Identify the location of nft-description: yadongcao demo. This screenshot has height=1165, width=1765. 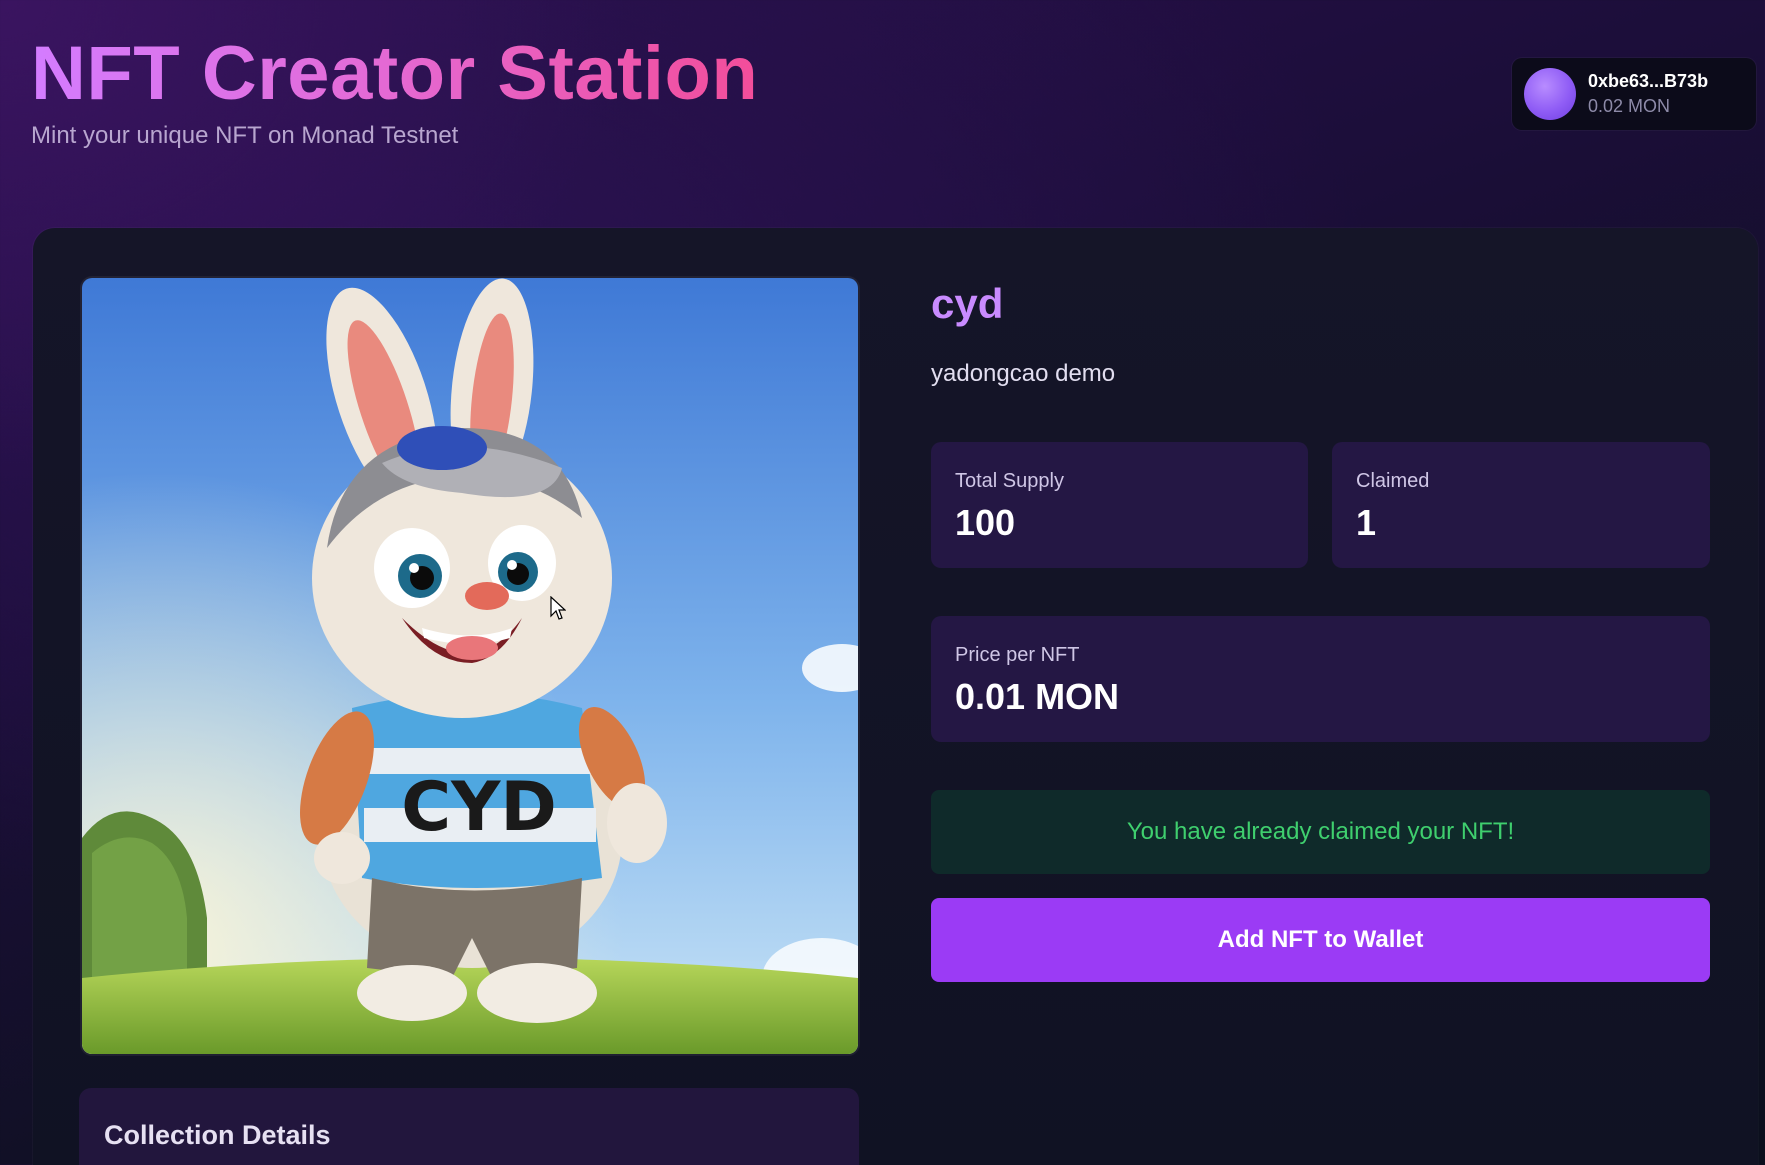
(1023, 373).